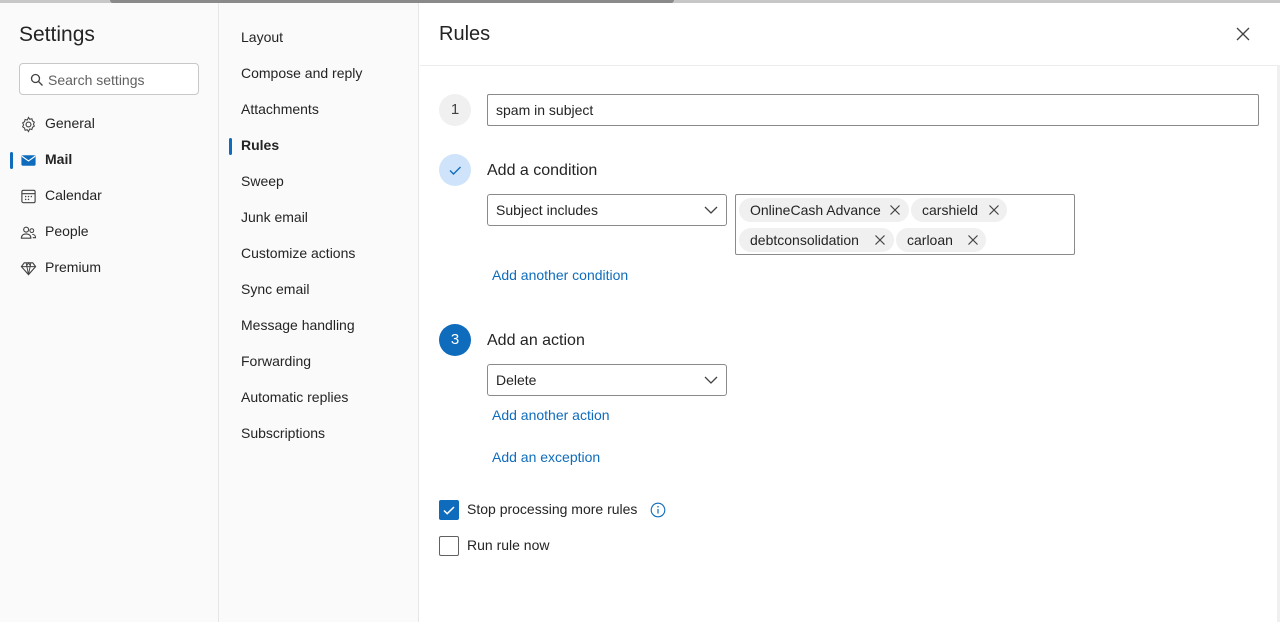 The height and width of the screenshot is (622, 1280). What do you see at coordinates (36, 79) in the screenshot?
I see `search-icon` at bounding box center [36, 79].